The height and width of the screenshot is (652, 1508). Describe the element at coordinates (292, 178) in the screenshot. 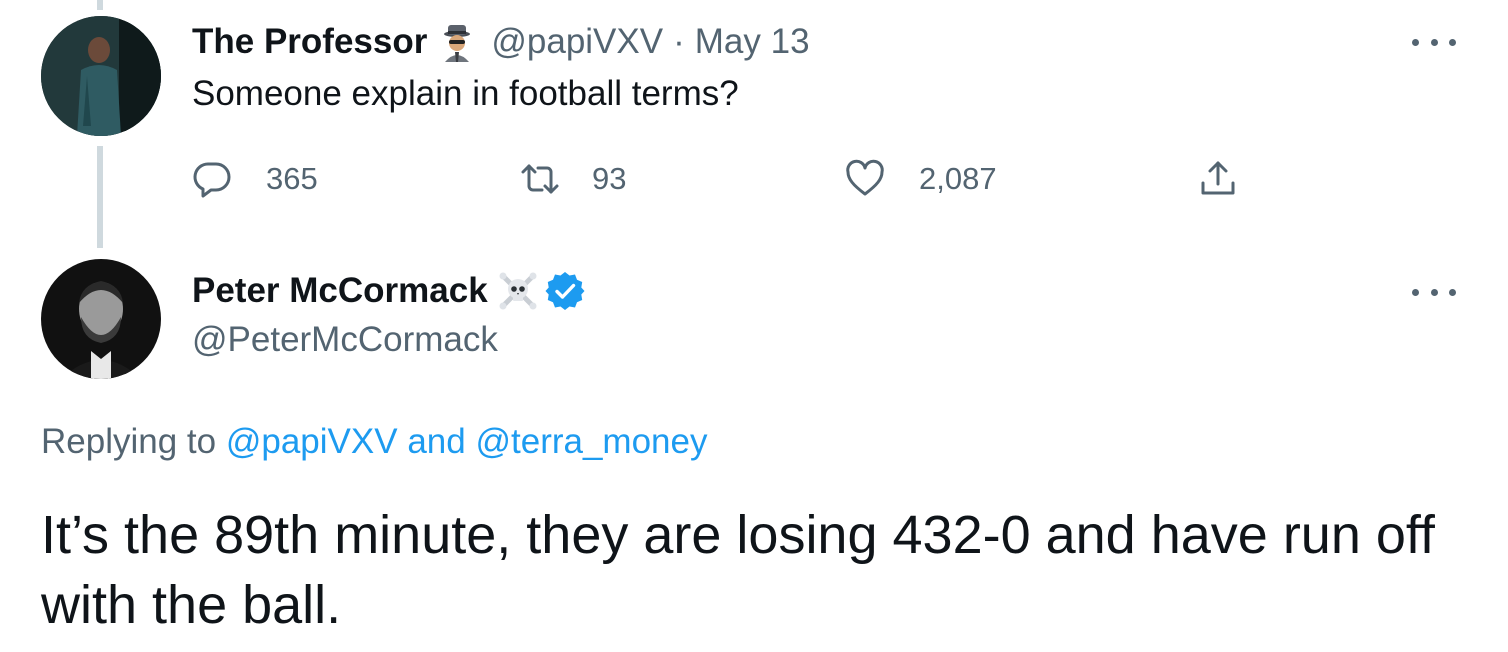

I see `reply-count: 365` at that location.